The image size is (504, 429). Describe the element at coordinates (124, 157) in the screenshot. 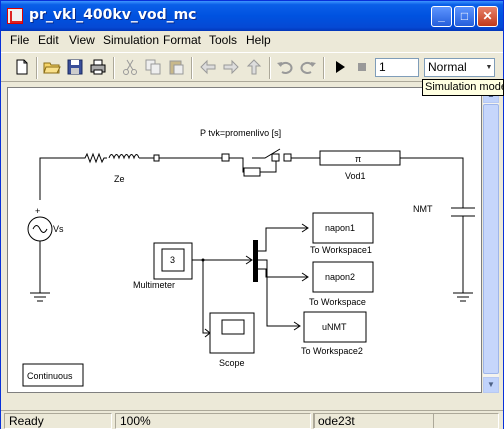

I see `inductor-symbol` at that location.